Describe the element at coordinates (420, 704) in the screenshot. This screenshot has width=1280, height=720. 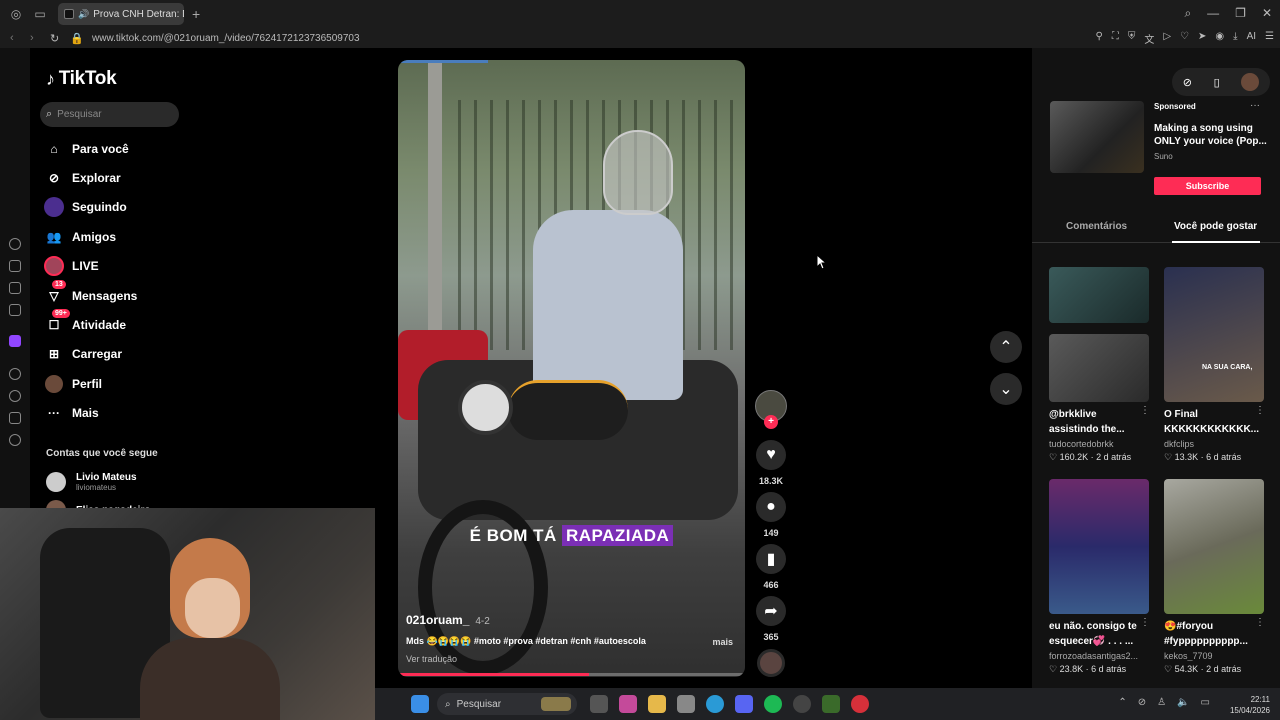
I see `windows-start-icon` at that location.